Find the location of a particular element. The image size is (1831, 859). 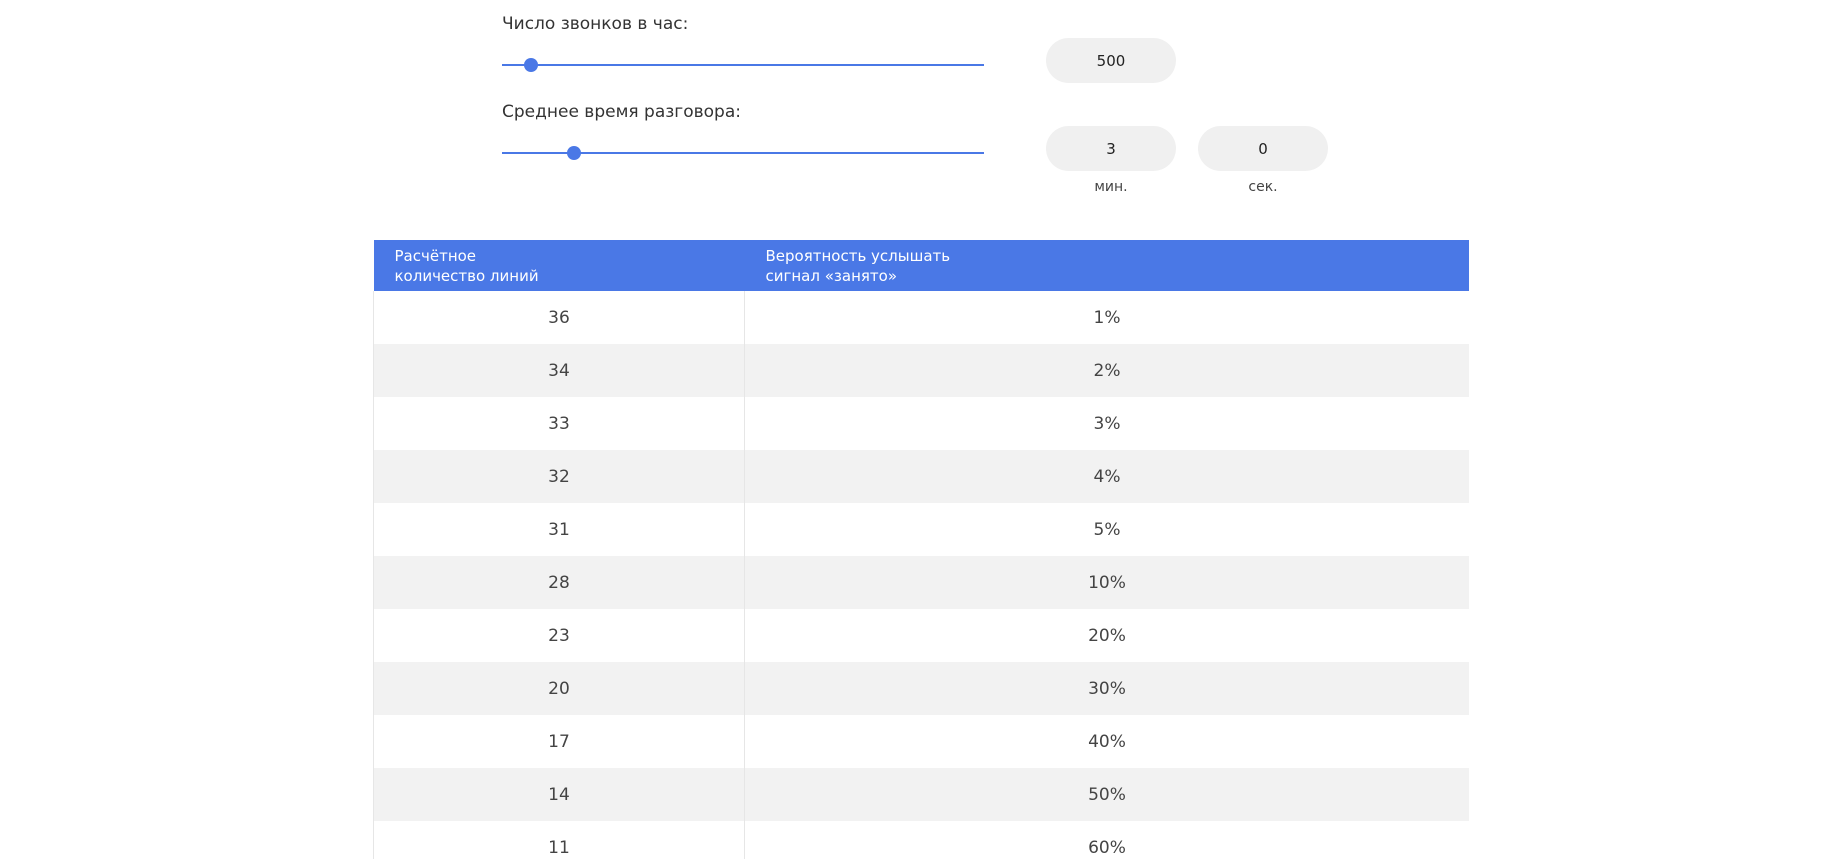

table-row: 20 30% is located at coordinates (921, 688).